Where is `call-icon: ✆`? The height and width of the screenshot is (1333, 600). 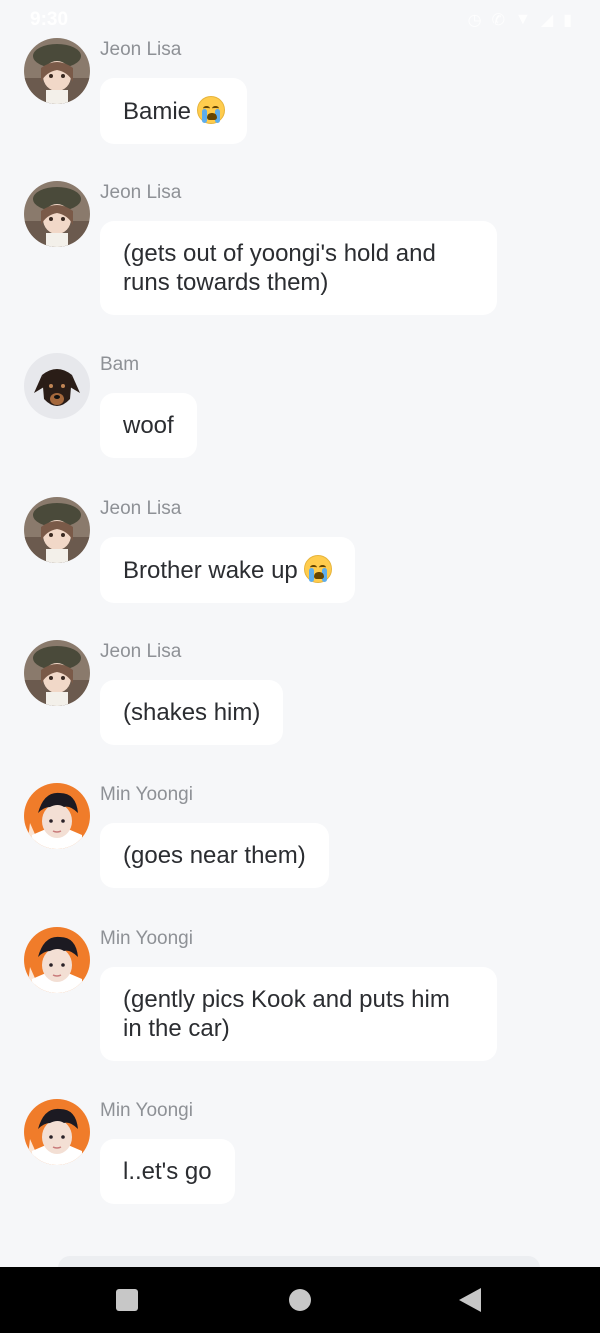 call-icon: ✆ is located at coordinates (498, 20).